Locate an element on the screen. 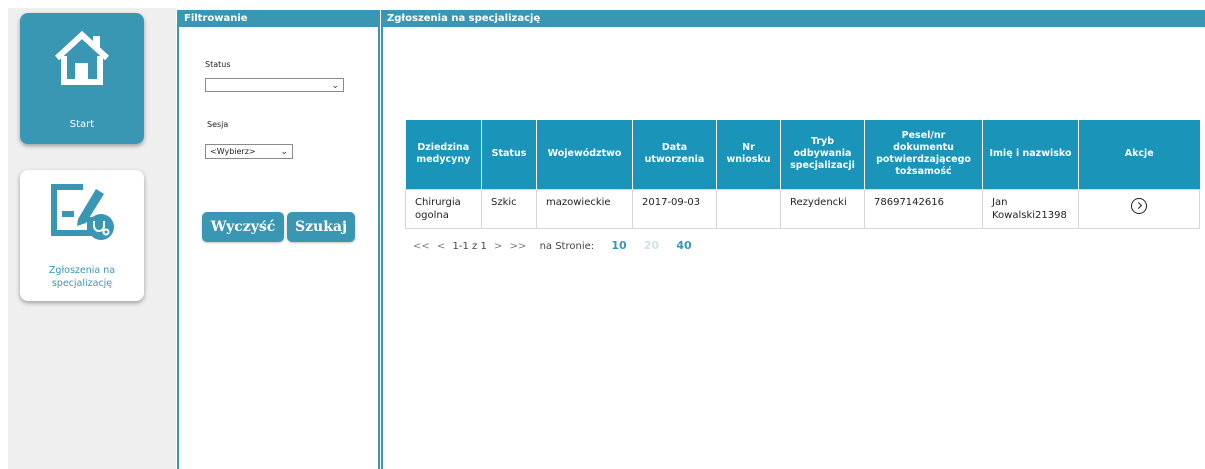 The width and height of the screenshot is (1205, 469). nav-tile-start-label: Start is located at coordinates (82, 124).